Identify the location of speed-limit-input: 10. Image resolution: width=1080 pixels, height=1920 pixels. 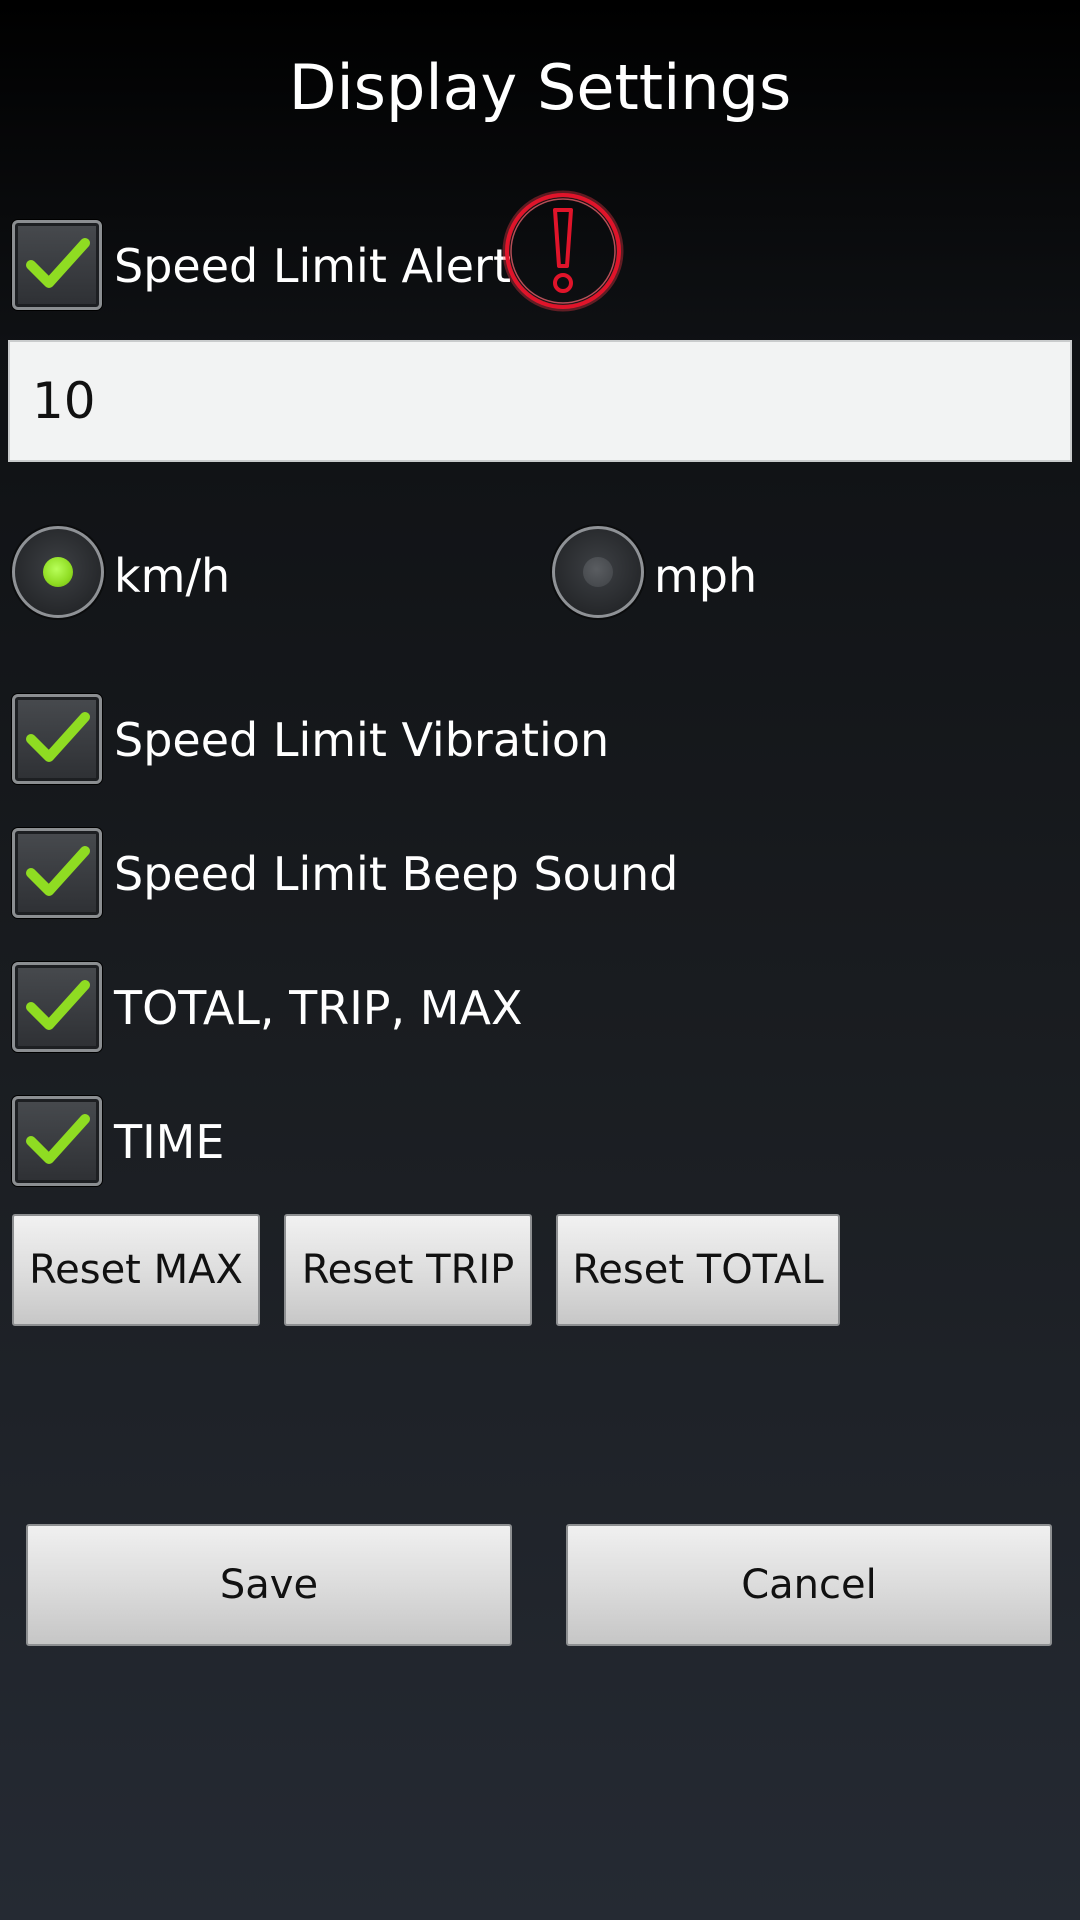
(540, 401).